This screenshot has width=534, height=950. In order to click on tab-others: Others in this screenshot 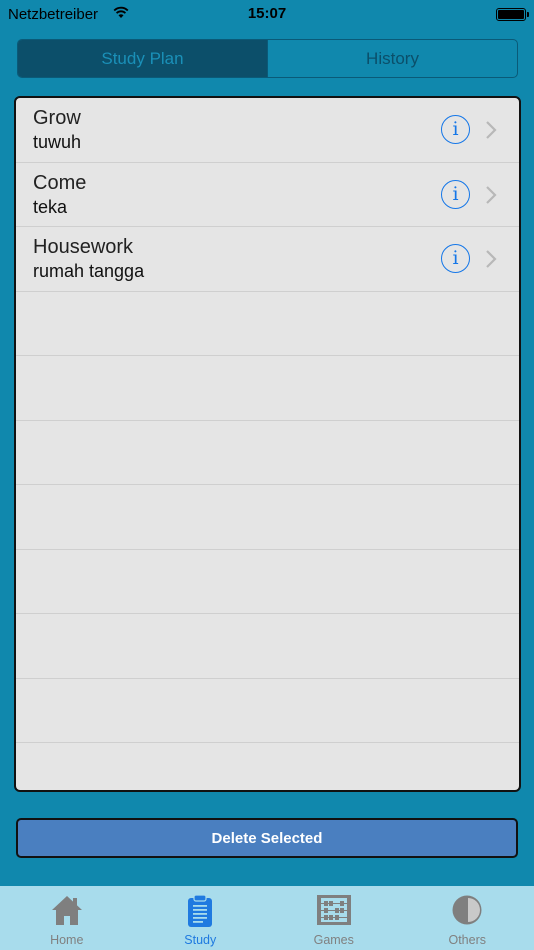, I will do `click(467, 918)`.